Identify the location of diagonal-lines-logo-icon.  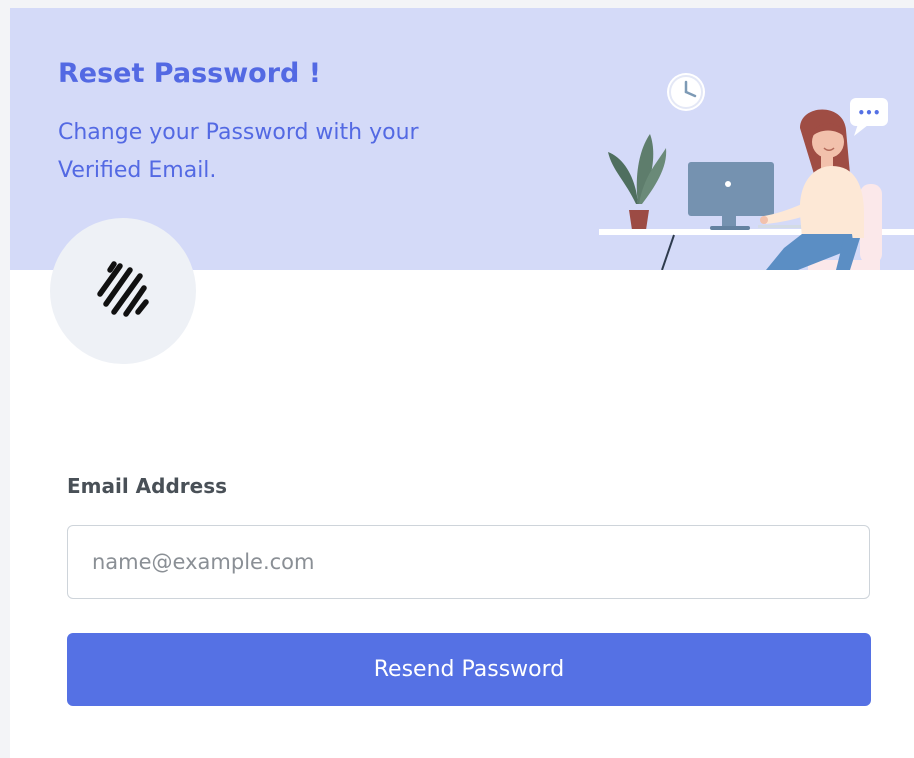
(123, 289).